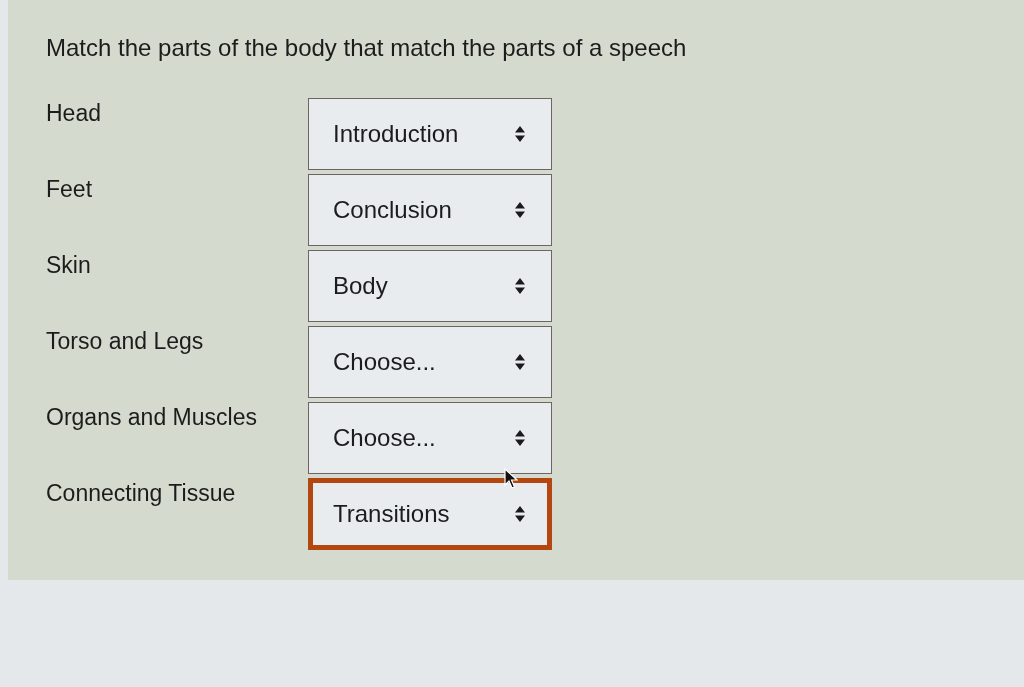  What do you see at coordinates (70, 189) in the screenshot?
I see `match-label: Feet` at bounding box center [70, 189].